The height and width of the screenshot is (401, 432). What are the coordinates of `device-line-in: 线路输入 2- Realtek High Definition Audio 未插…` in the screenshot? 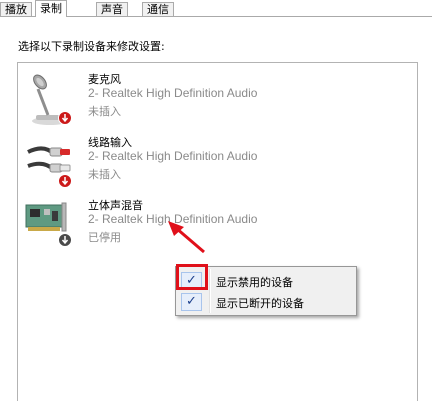 It's located at (214, 162).